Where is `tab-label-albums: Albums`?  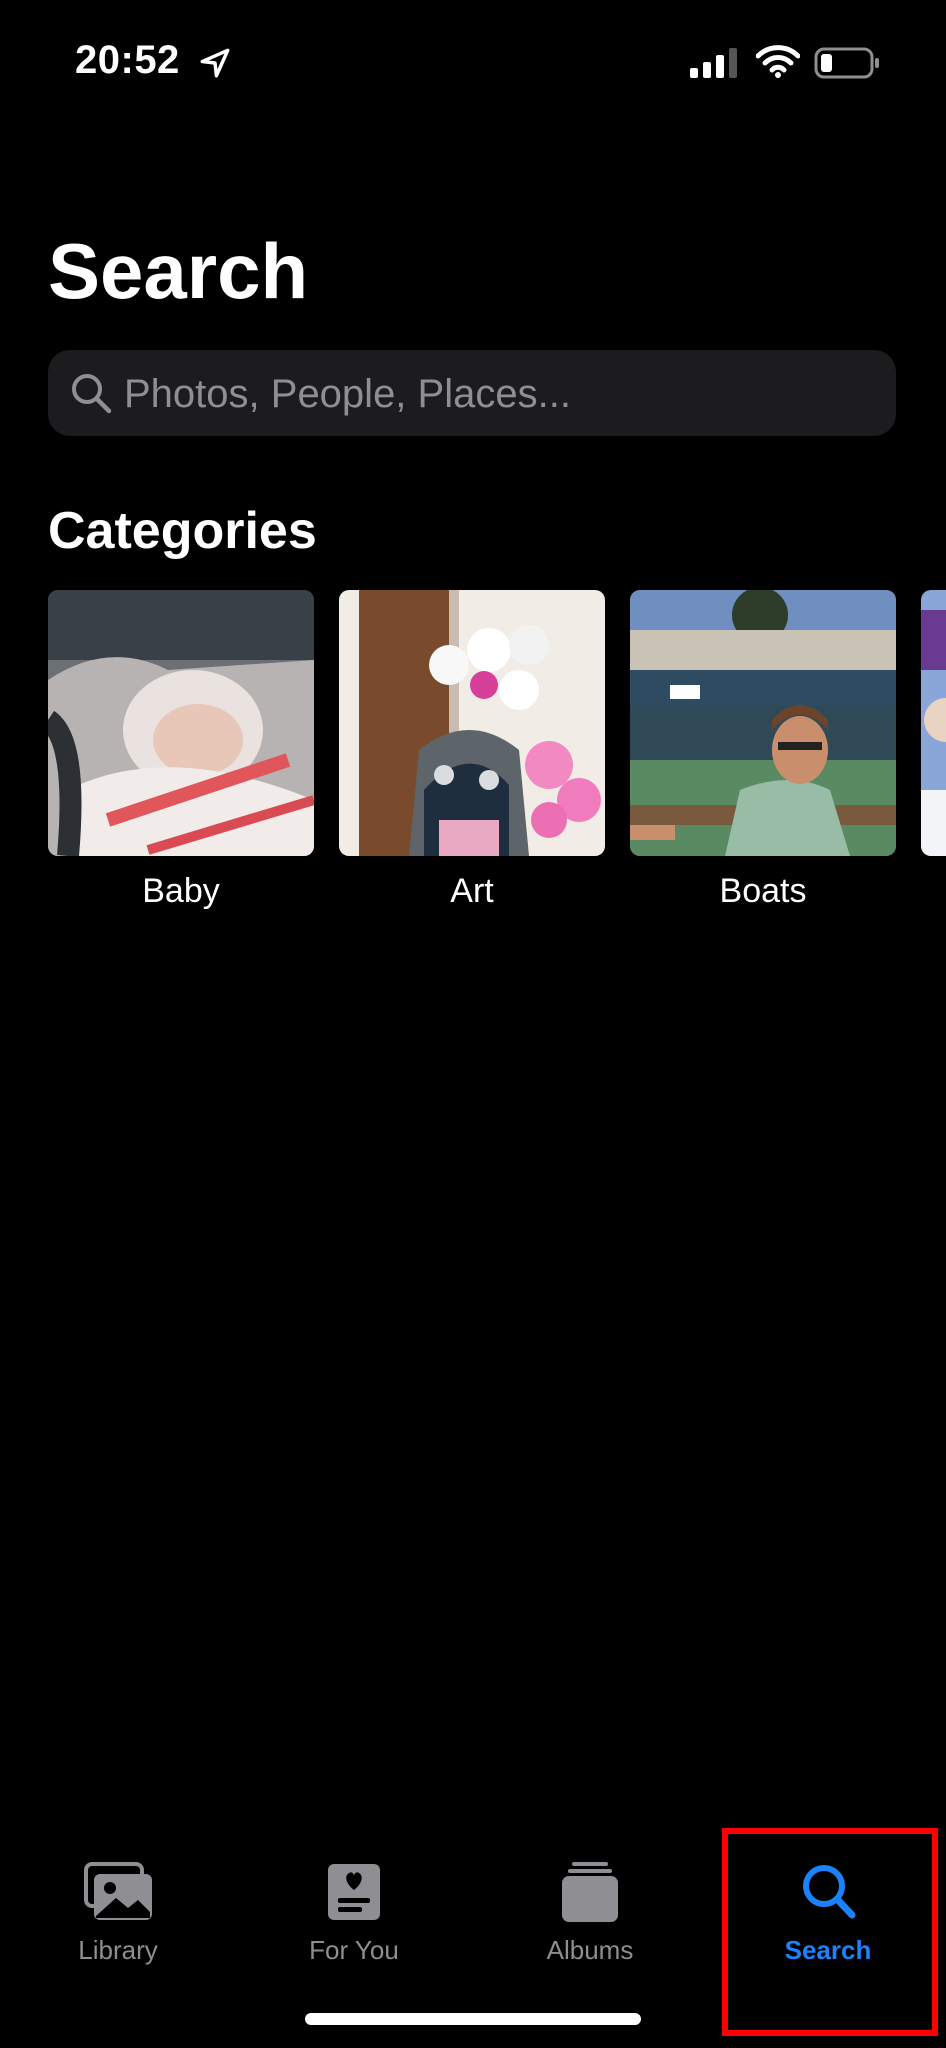 tab-label-albums: Albums is located at coordinates (590, 1950).